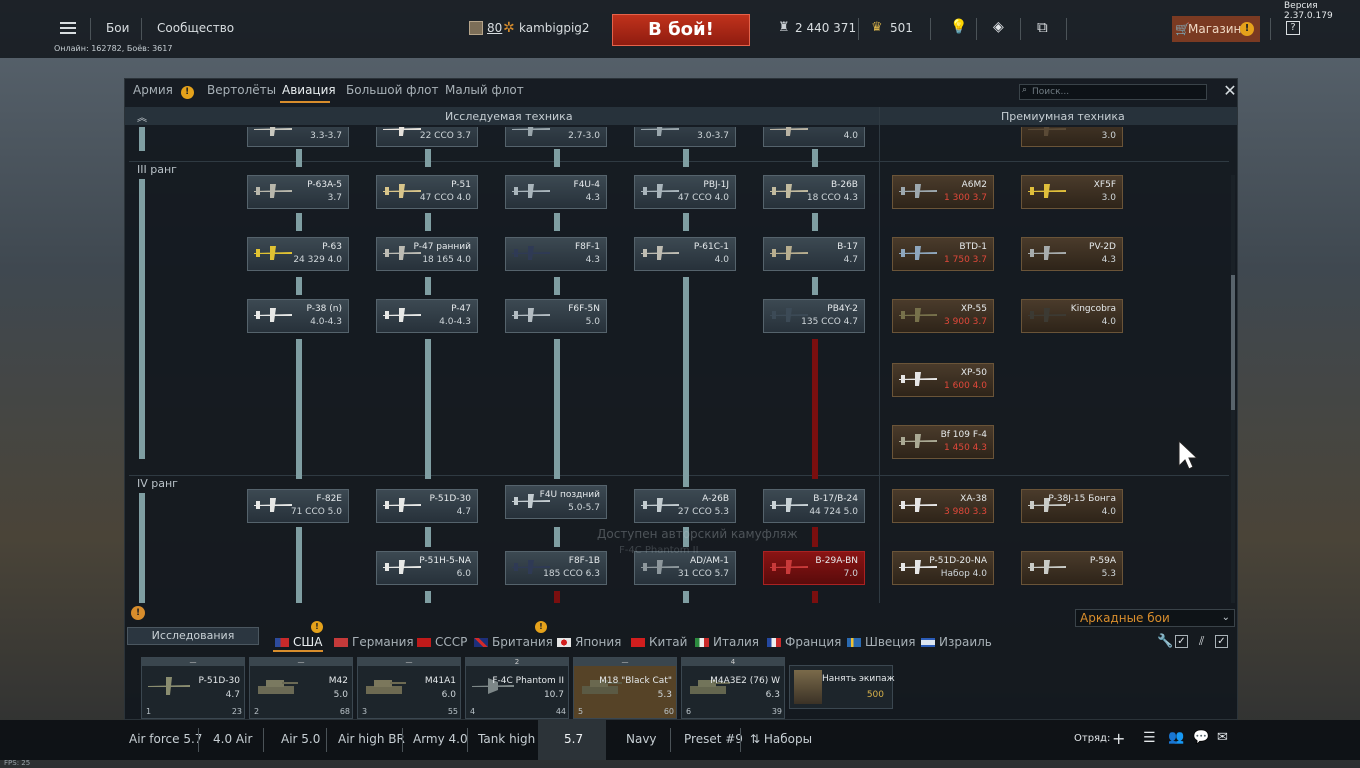  What do you see at coordinates (300, 739) in the screenshot?
I see `preset-tab: Air 5.0` at bounding box center [300, 739].